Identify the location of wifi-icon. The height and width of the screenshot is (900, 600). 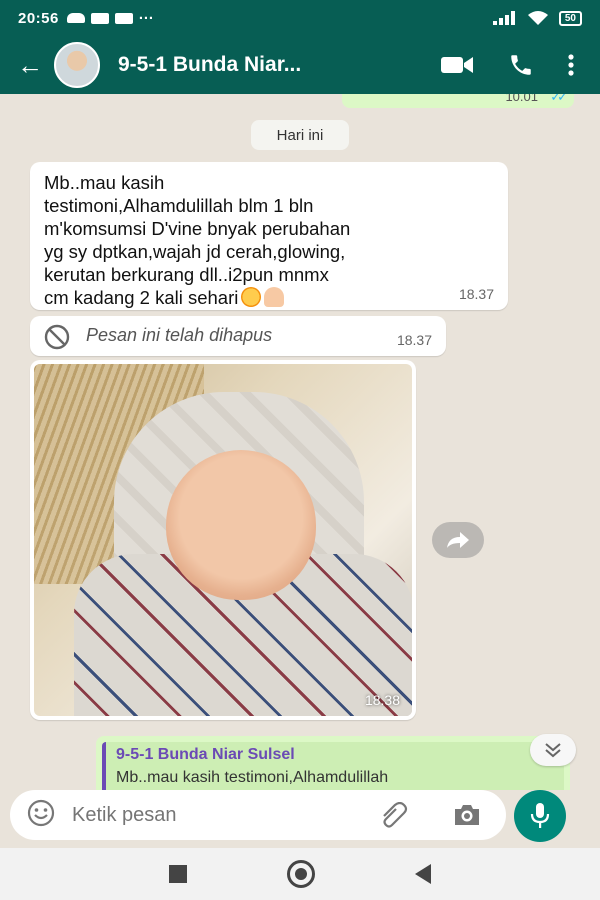
(537, 18).